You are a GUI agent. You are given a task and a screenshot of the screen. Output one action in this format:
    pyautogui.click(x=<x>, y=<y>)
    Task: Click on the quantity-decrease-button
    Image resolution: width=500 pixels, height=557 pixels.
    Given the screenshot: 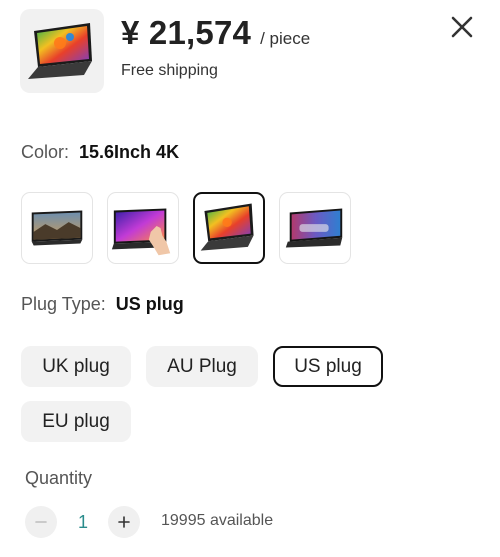 What is the action you would take?
    pyautogui.click(x=41, y=522)
    